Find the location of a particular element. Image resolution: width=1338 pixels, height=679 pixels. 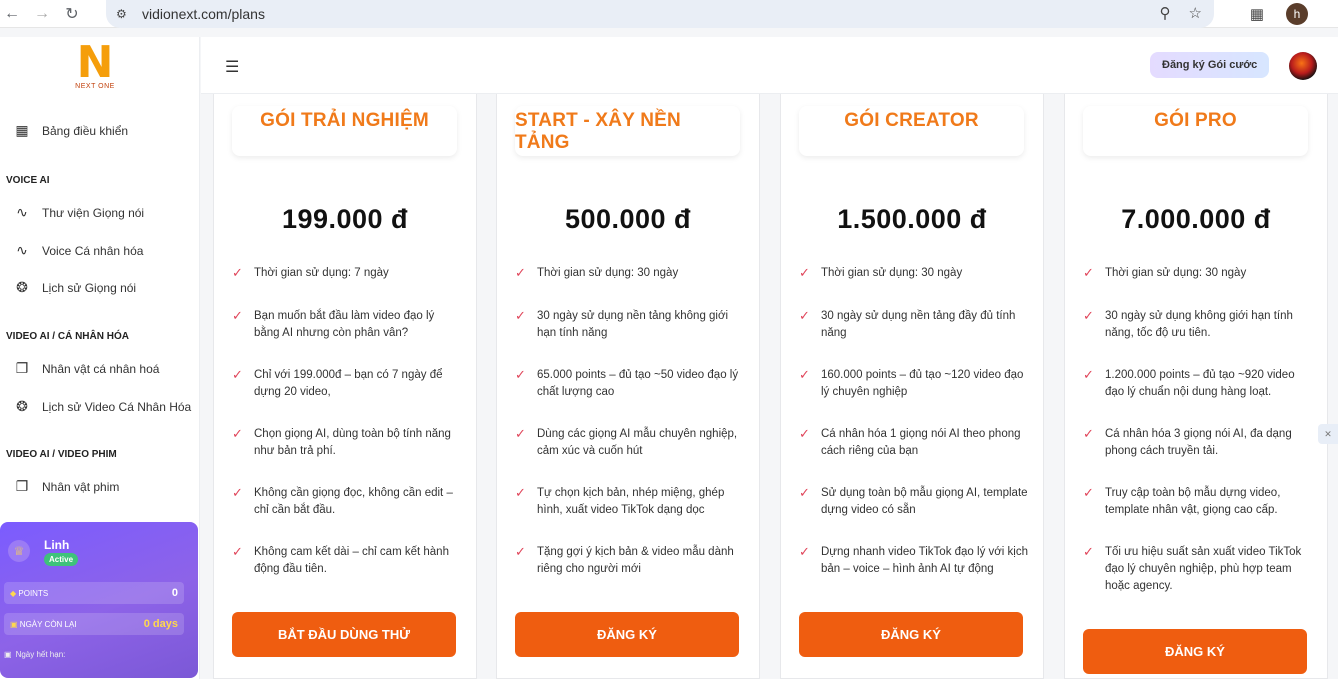

url-text: vidionext.com/plans is located at coordinates (203, 14).